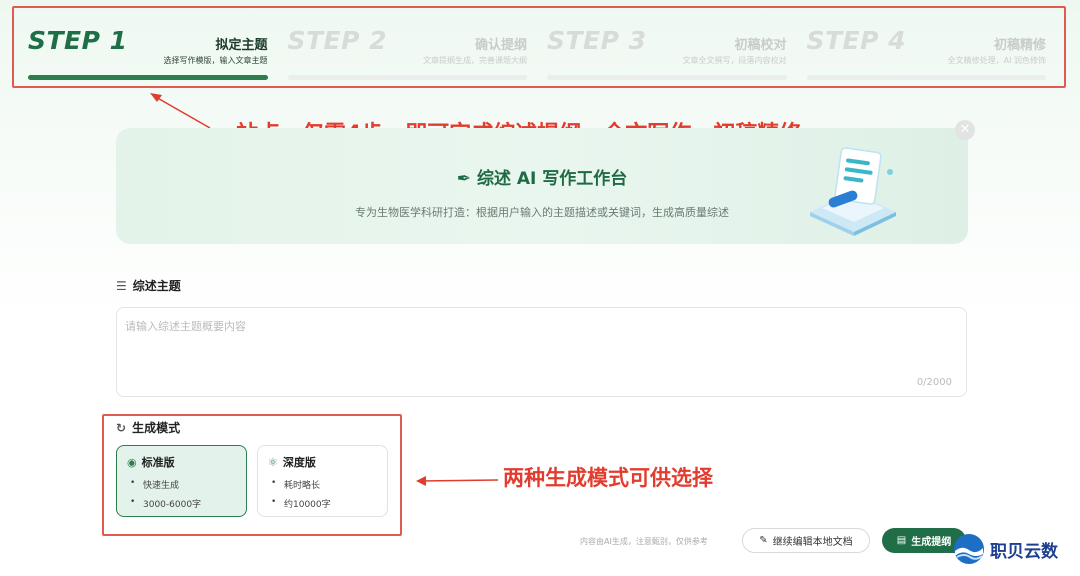  Describe the element at coordinates (969, 549) in the screenshot. I see `brand-logo-icon` at that location.